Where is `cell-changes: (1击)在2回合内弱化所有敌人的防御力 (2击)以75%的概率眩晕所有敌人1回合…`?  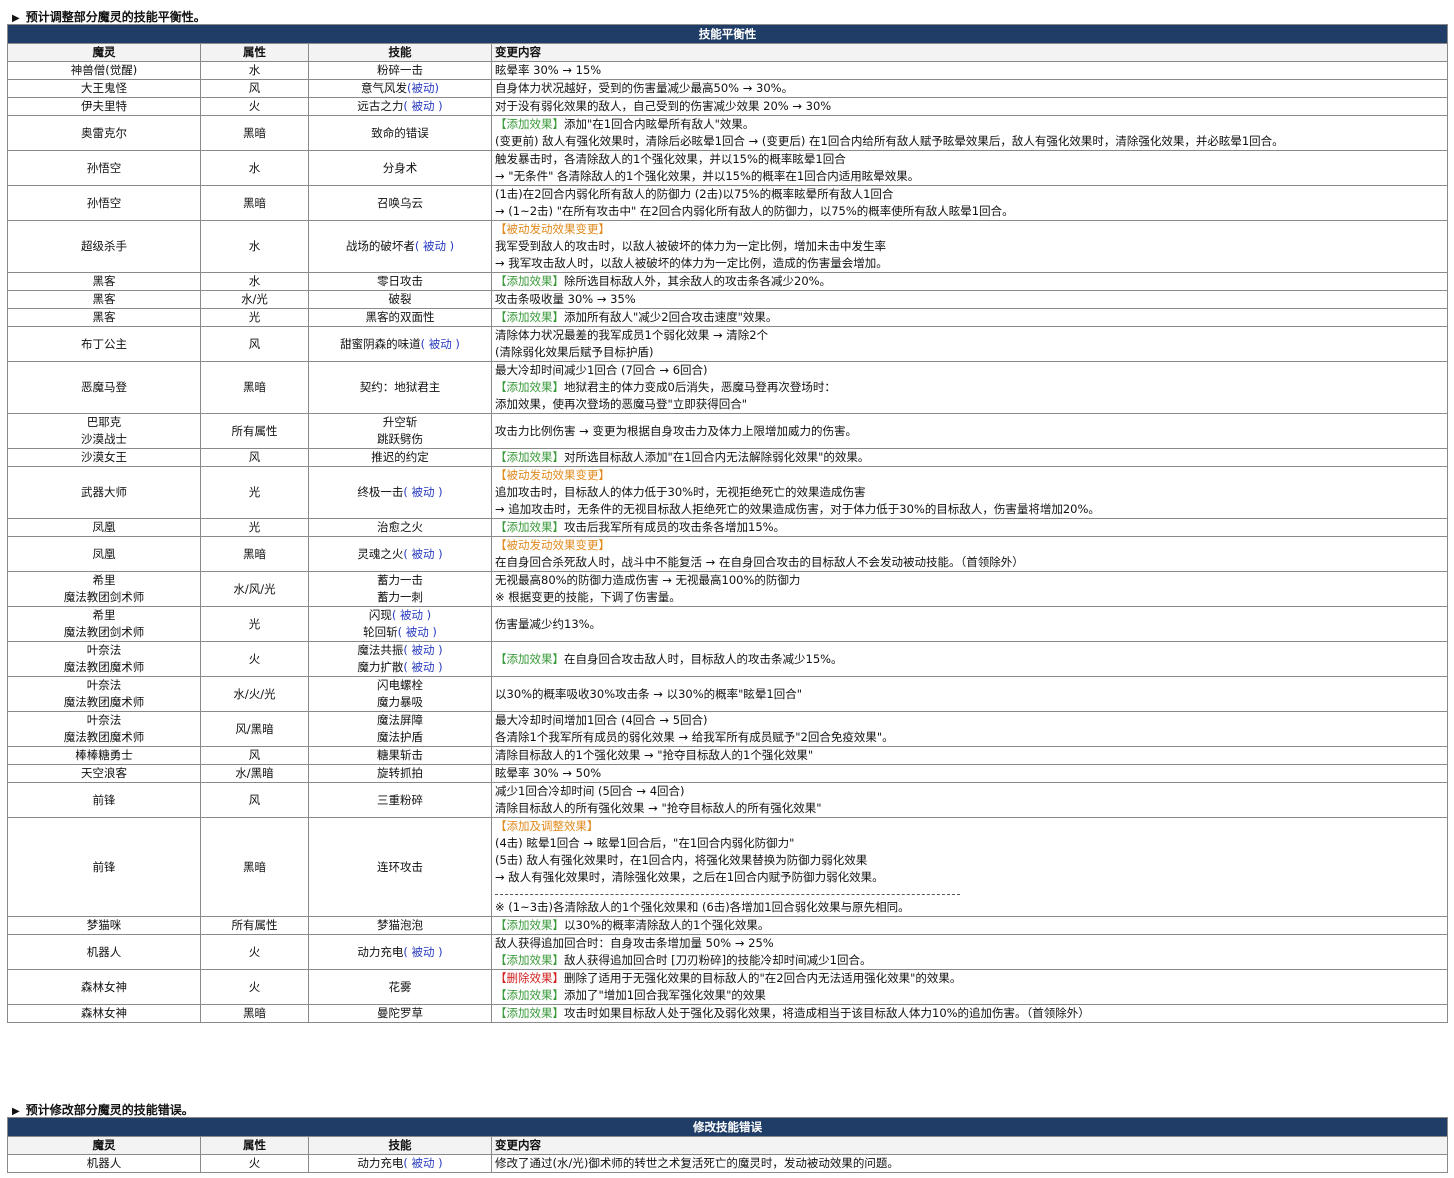 cell-changes: (1击)在2回合内弱化所有敌人的防御力 (2击)以75%的概率眩晕所有敌人1回合… is located at coordinates (969, 203).